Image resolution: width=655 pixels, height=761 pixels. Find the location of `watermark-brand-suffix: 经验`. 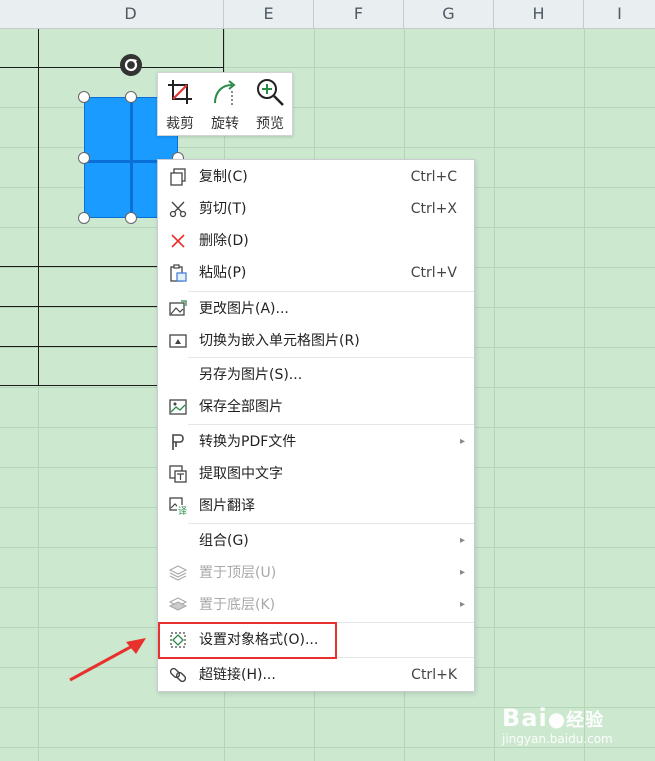

watermark-brand-suffix: 经验 is located at coordinates (585, 720).